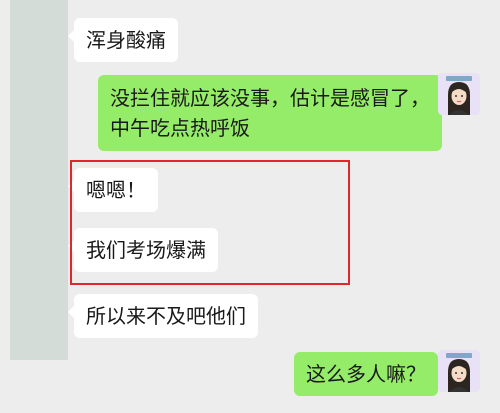  Describe the element at coordinates (270, 98) in the screenshot. I see `message-text-line: 没拦住就应该没事，估计是感冒了，` at that location.